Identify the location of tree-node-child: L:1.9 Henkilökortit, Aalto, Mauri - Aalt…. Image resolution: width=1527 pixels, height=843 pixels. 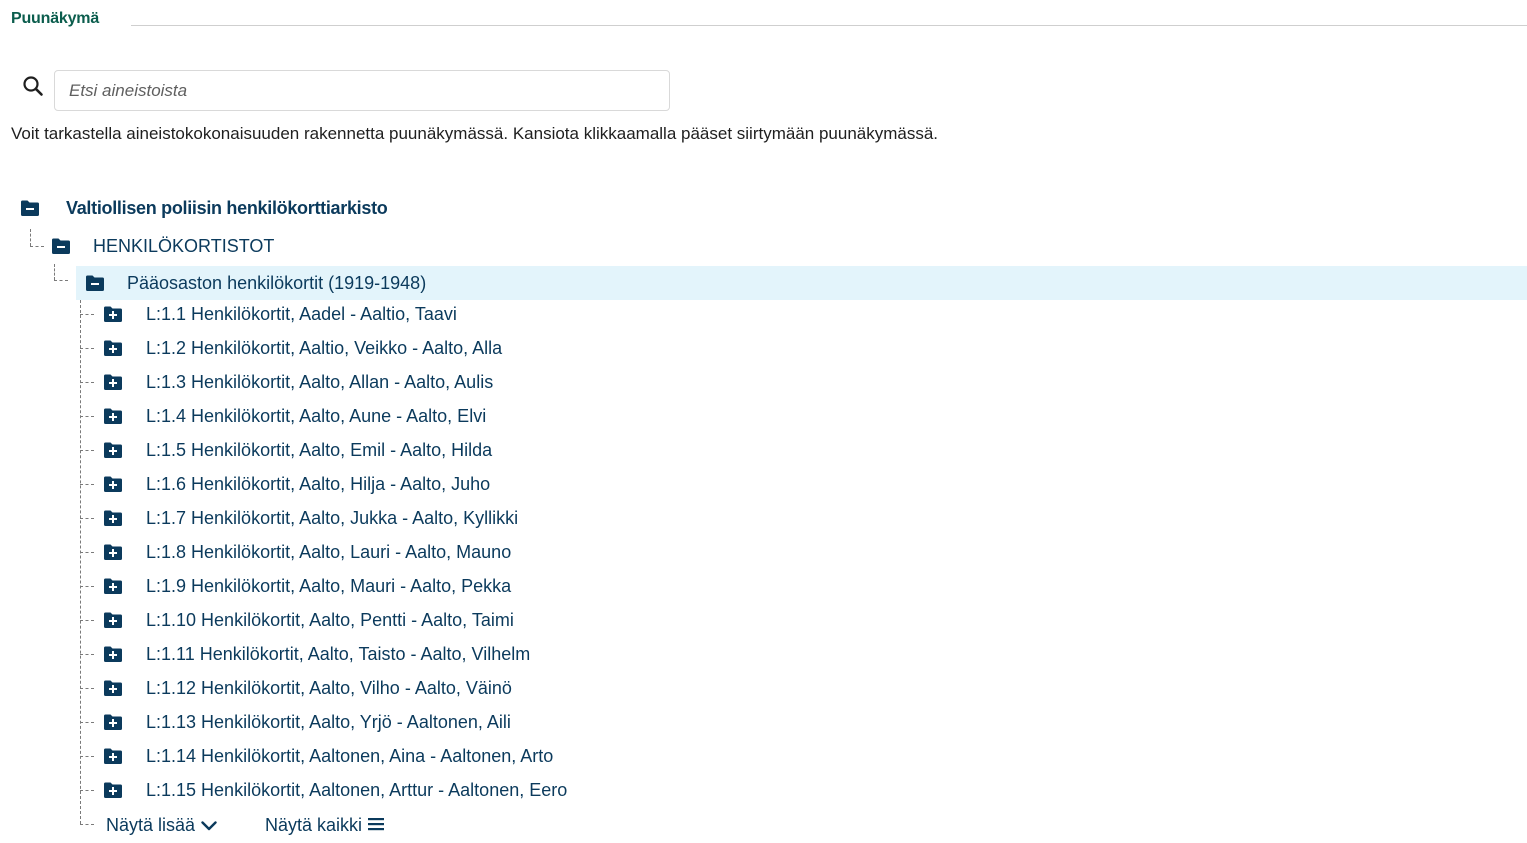
(307, 586).